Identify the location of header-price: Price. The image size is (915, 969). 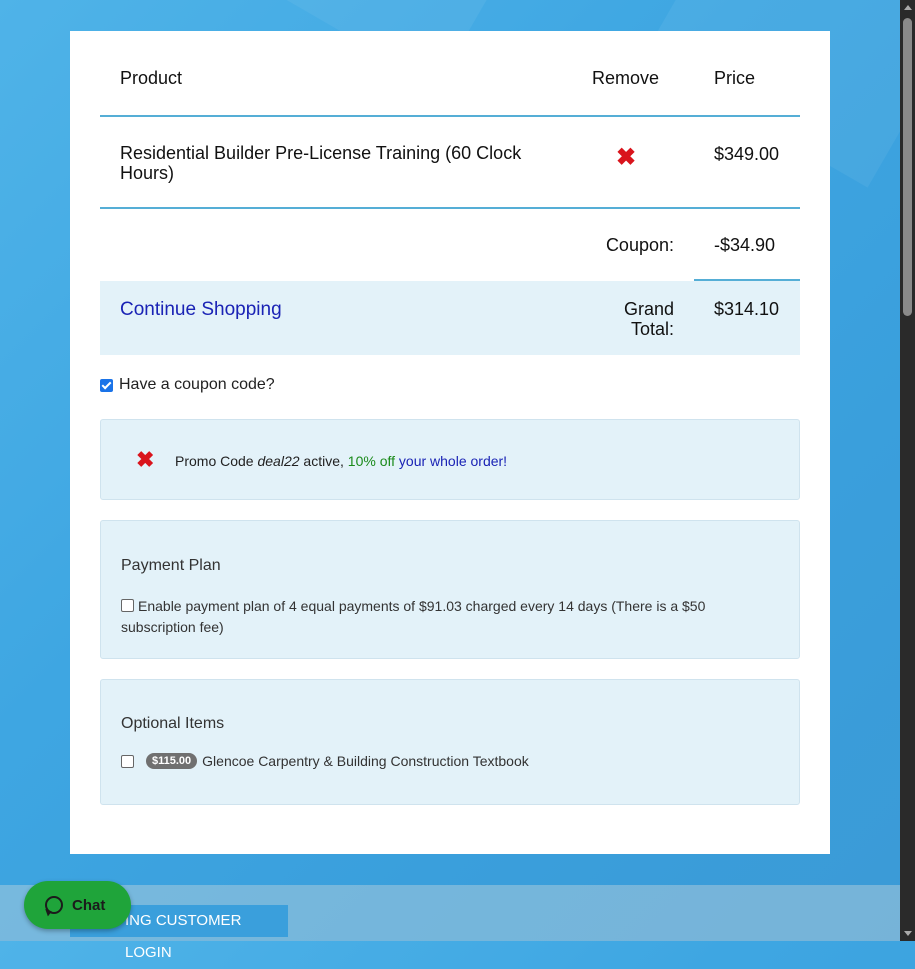
(735, 78).